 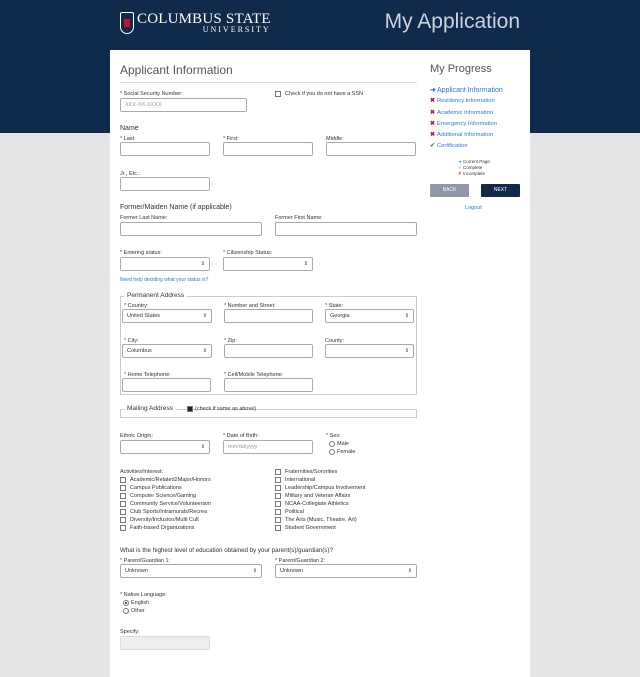 What do you see at coordinates (460, 167) in the screenshot?
I see `complete-icon: ✓` at bounding box center [460, 167].